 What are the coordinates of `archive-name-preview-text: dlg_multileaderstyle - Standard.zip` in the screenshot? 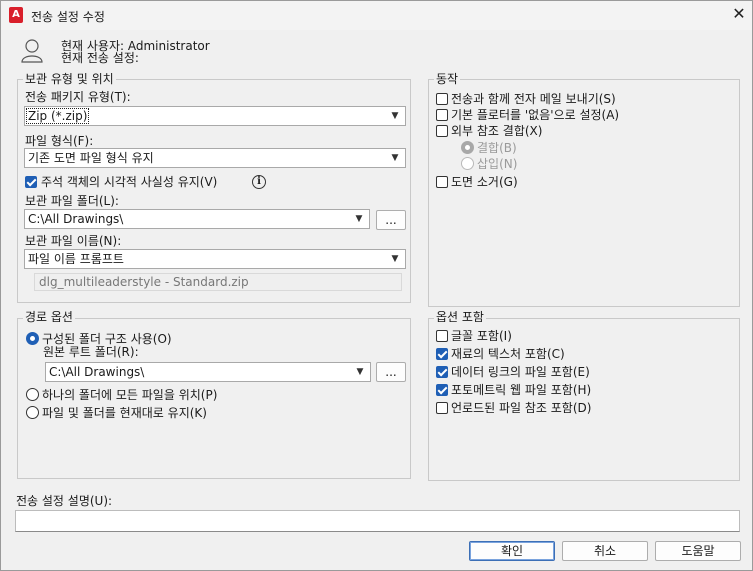 It's located at (144, 282).